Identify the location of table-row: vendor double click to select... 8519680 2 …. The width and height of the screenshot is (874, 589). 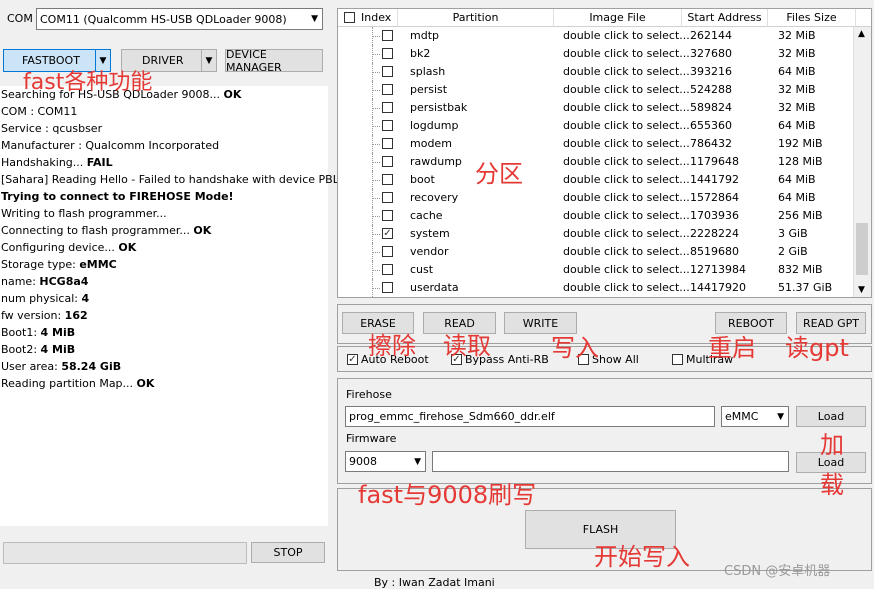
(597, 252).